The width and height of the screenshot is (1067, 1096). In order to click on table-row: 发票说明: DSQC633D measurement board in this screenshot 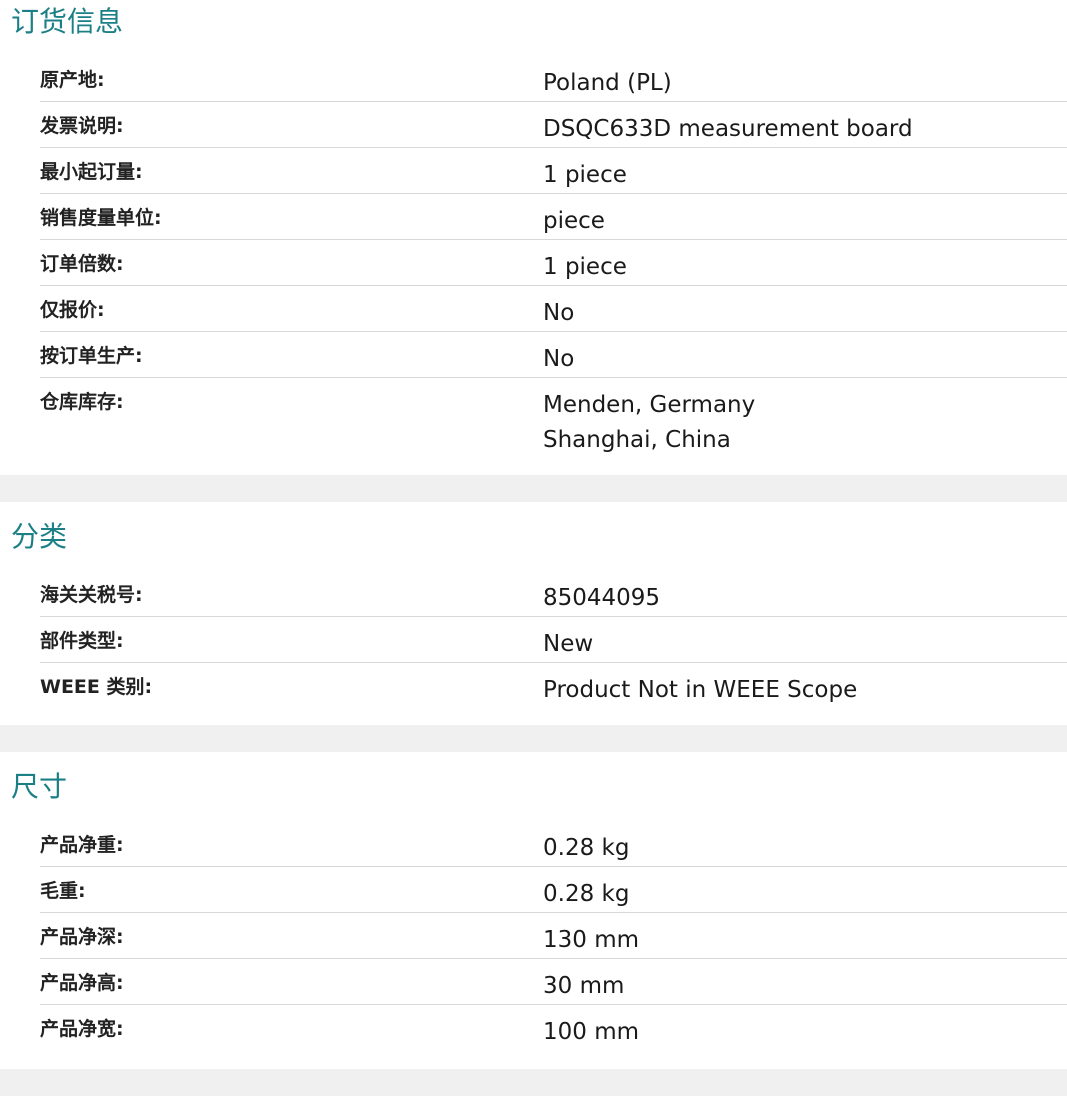, I will do `click(553, 125)`.